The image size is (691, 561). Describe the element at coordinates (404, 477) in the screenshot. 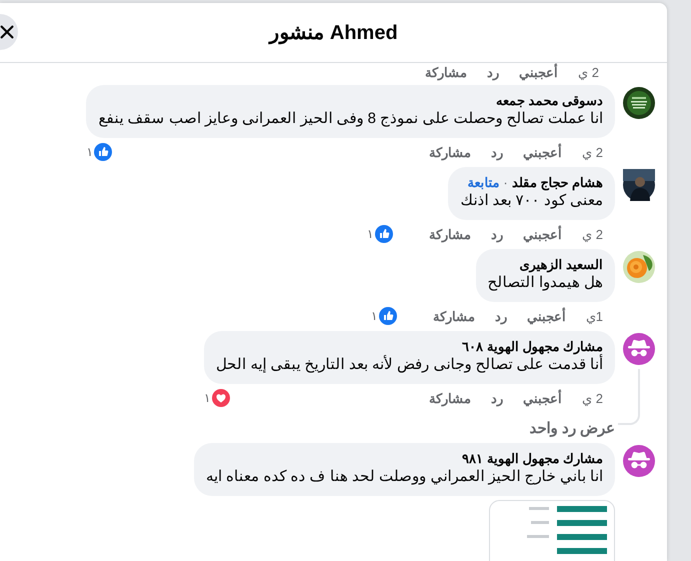

I see `comment-text: انا باني خارج الحيز العمراني ووصلت لحد هنا ف ده كده معناه ايه` at that location.